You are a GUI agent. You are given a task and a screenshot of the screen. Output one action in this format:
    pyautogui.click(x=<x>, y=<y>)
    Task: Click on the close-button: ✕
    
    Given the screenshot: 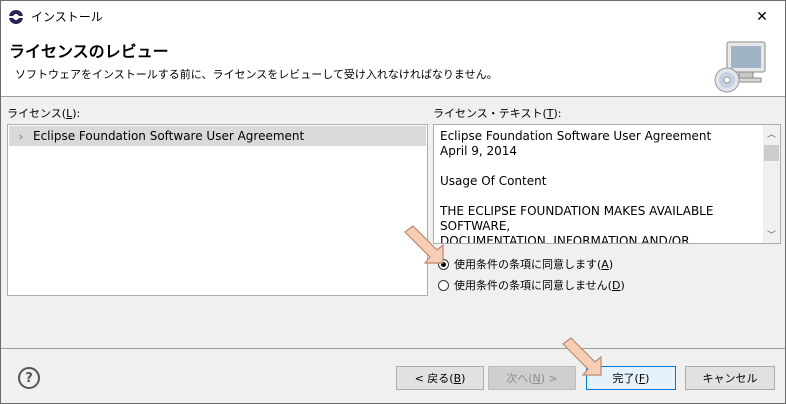 What is the action you would take?
    pyautogui.click(x=762, y=16)
    